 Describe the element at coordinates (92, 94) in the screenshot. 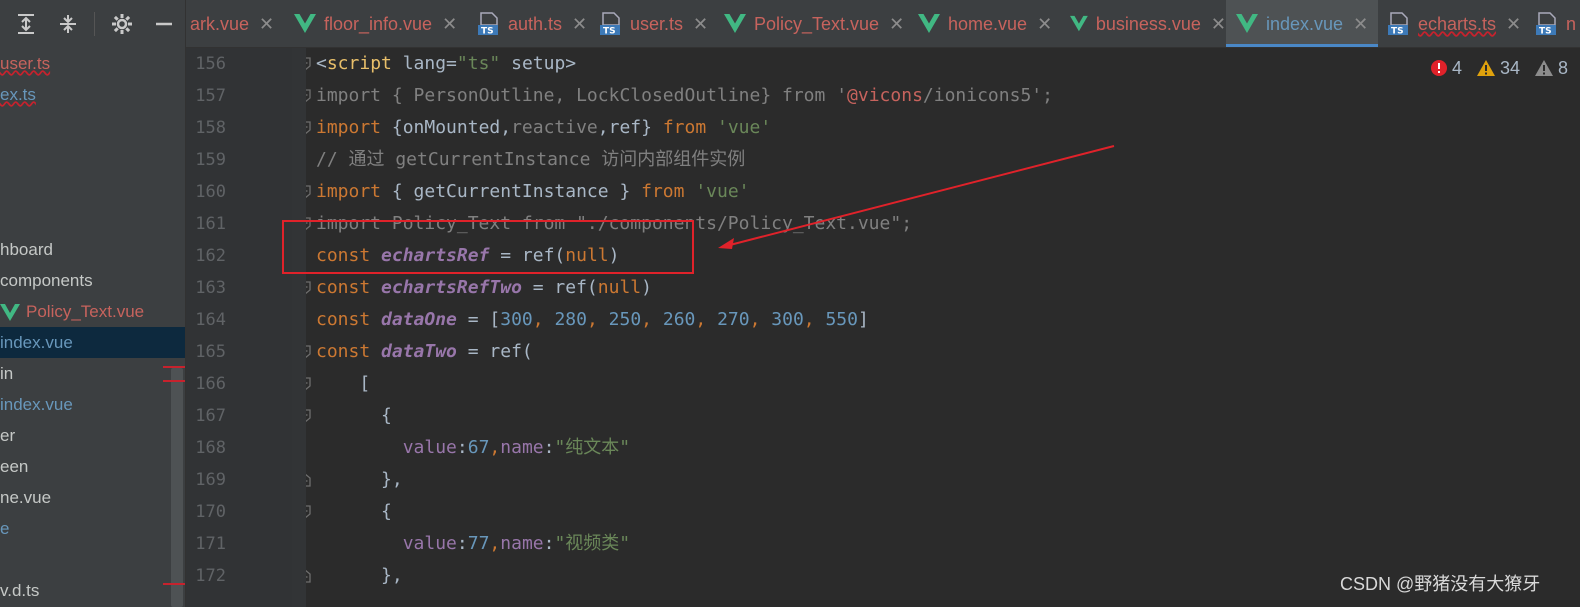

I see `tree-item: ex.ts` at that location.